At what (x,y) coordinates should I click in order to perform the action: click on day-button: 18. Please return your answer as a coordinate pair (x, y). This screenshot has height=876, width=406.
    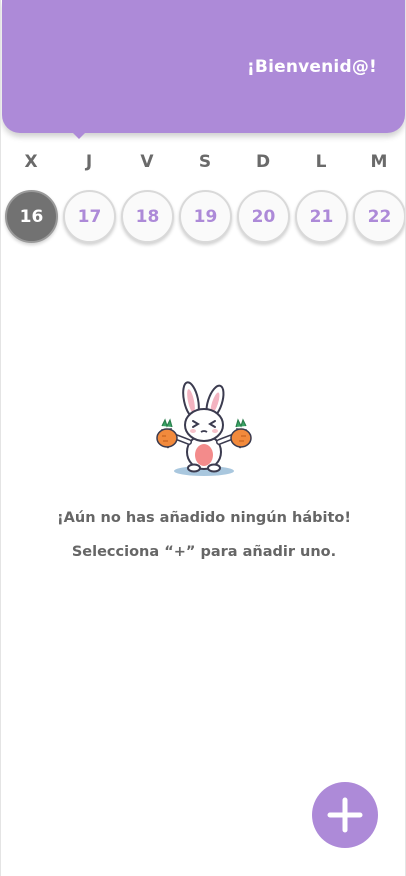
    Looking at the image, I should click on (147, 216).